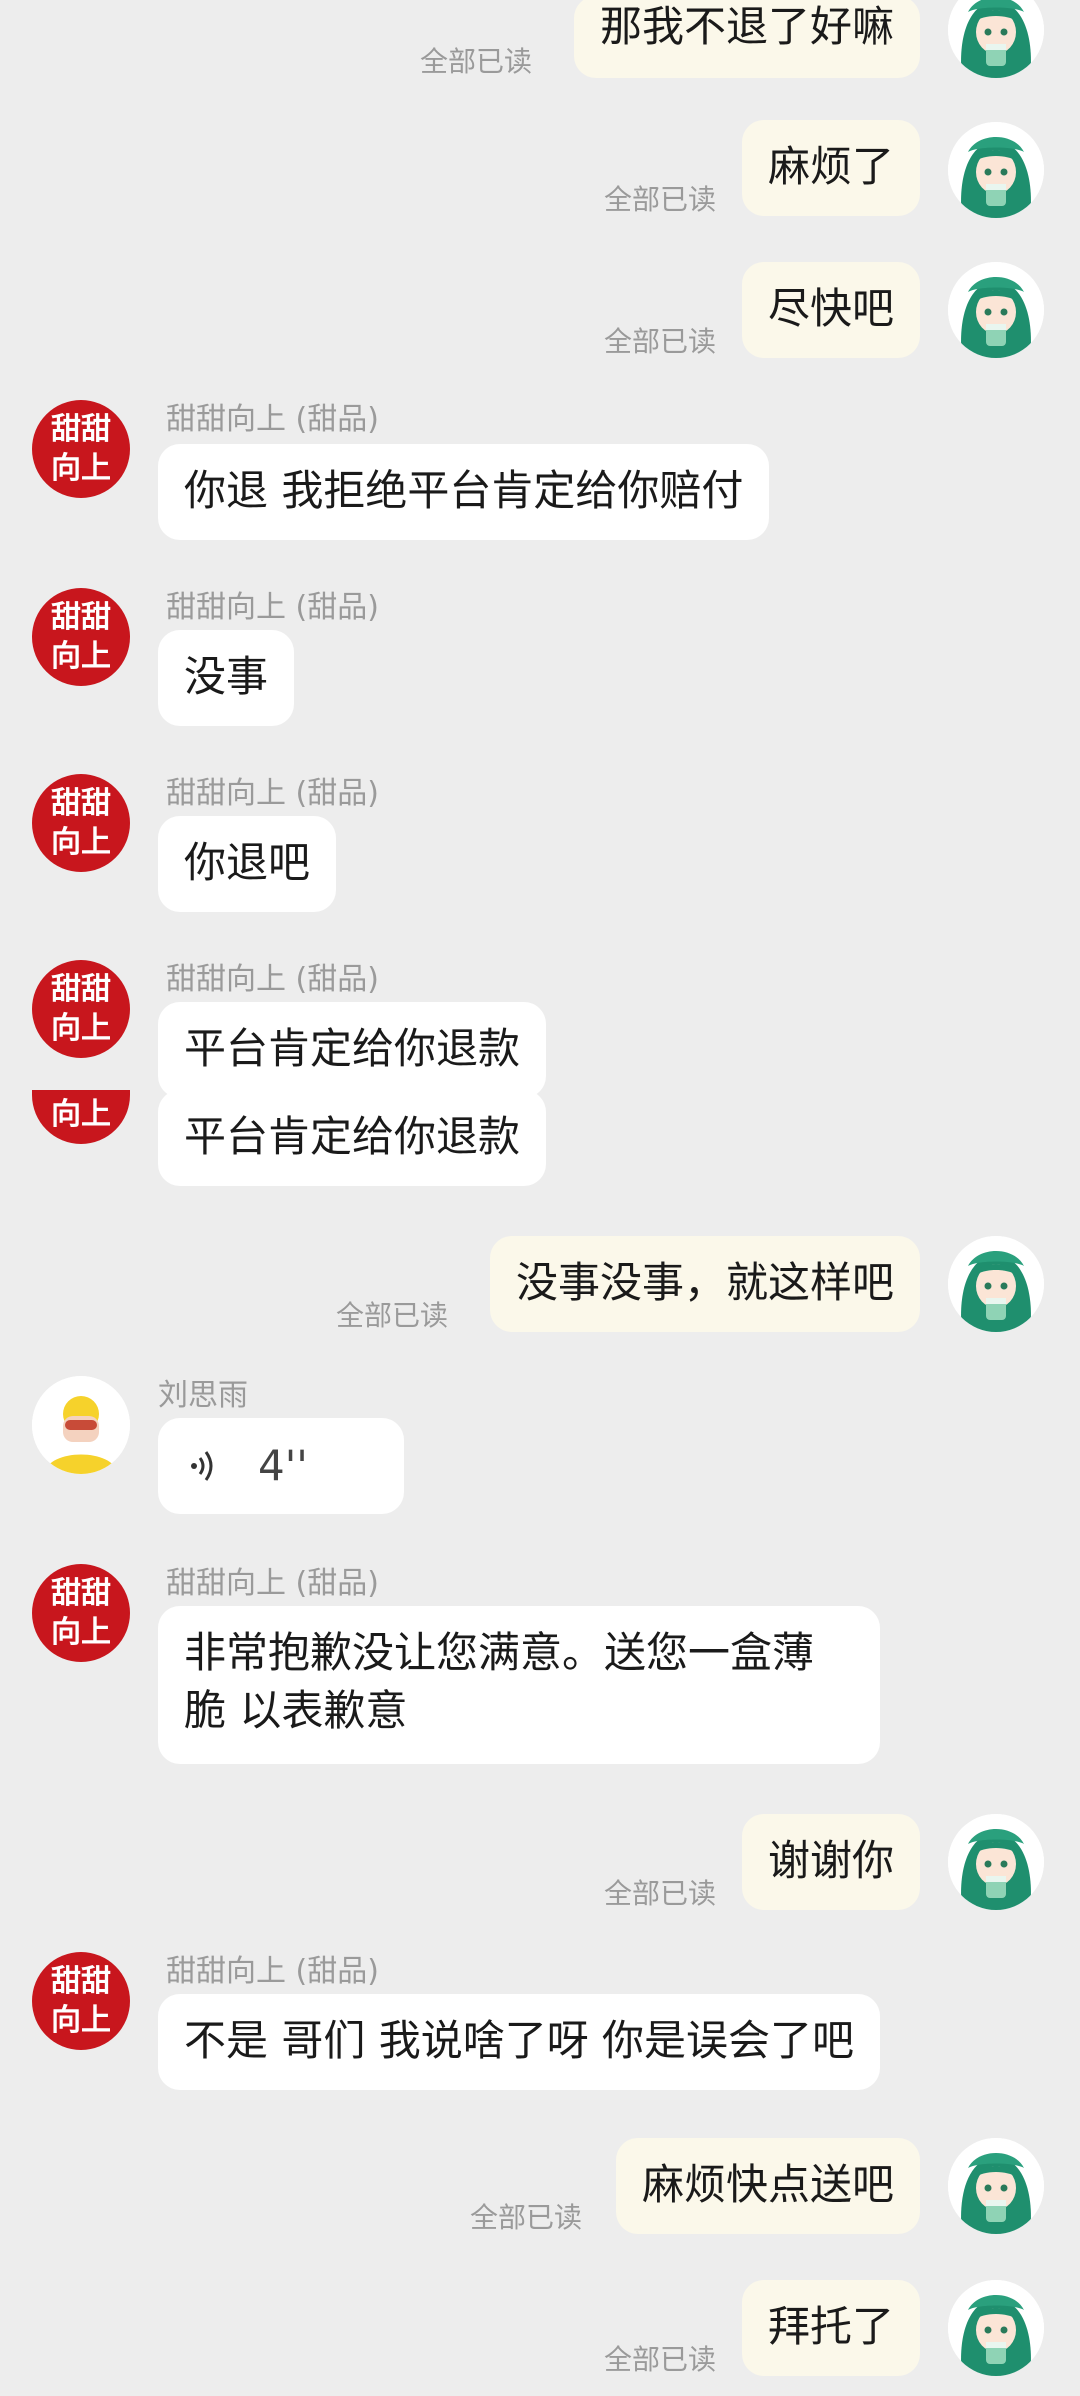 The width and height of the screenshot is (1080, 2396). I want to click on message-bubble: 谢谢你, so click(830, 1862).